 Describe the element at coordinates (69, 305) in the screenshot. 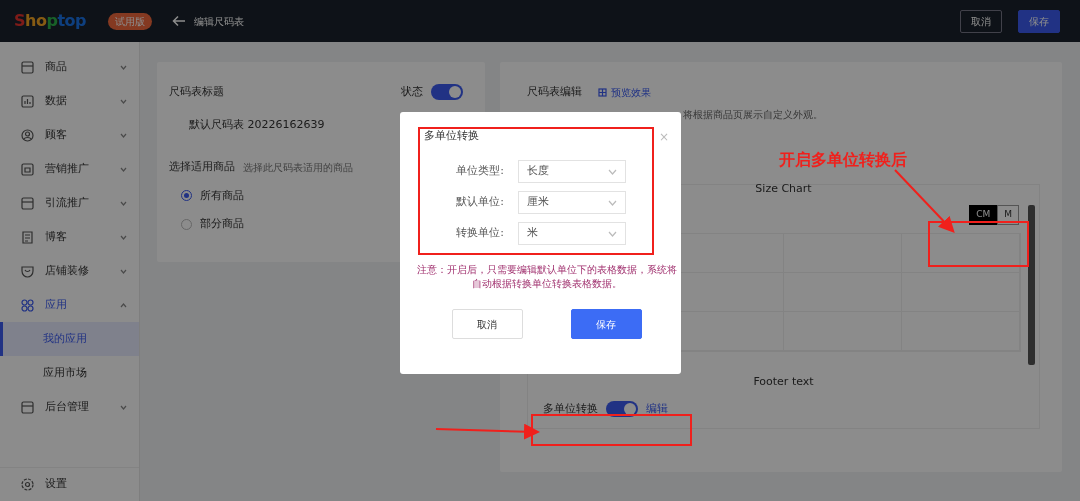

I see `sidebar-item: 应用` at that location.